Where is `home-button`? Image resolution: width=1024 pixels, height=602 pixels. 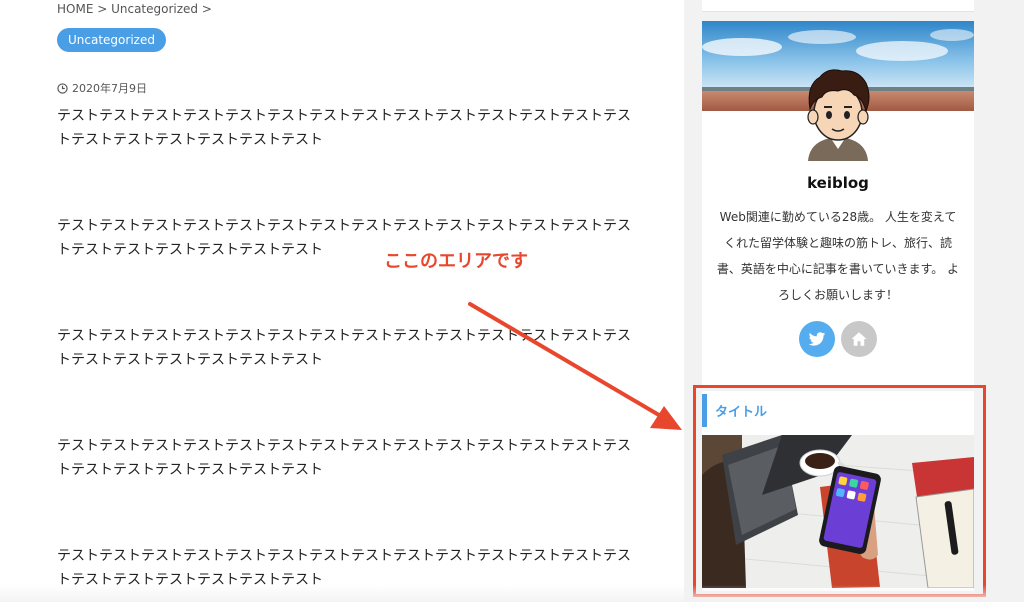 home-button is located at coordinates (859, 339).